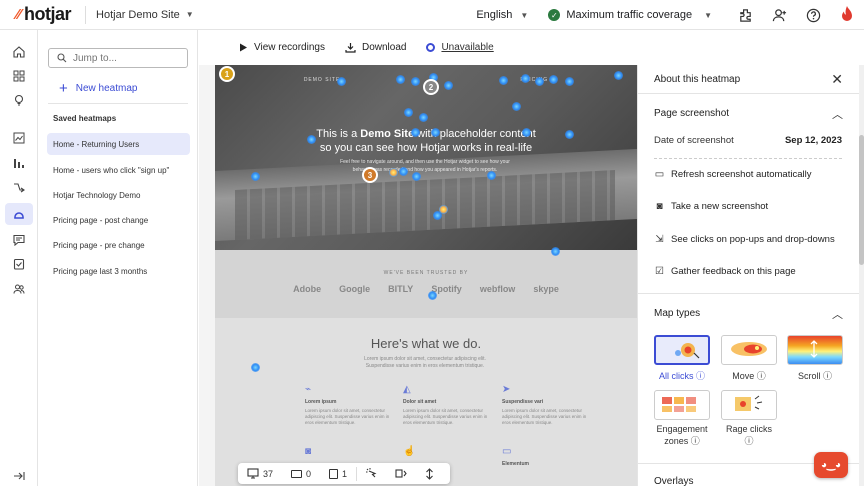 The width and height of the screenshot is (864, 486). Describe the element at coordinates (515, 464) in the screenshot. I see `feature-title: Elementum` at that location.